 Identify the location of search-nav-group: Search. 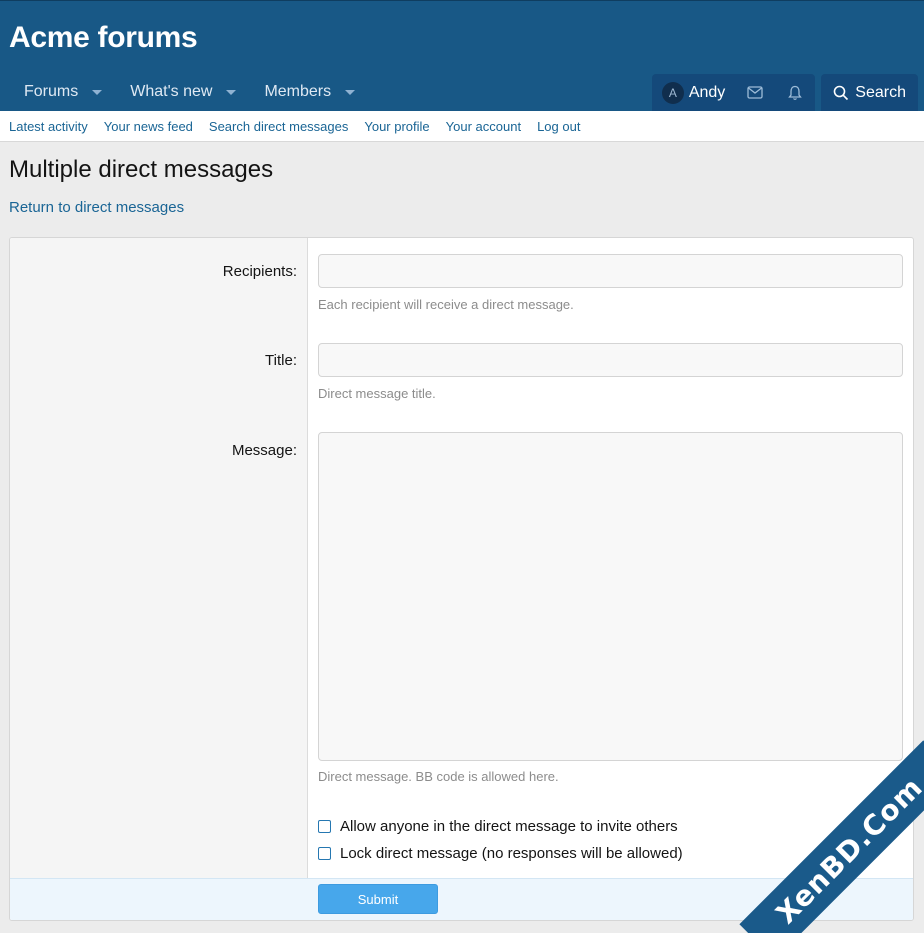
(869, 92).